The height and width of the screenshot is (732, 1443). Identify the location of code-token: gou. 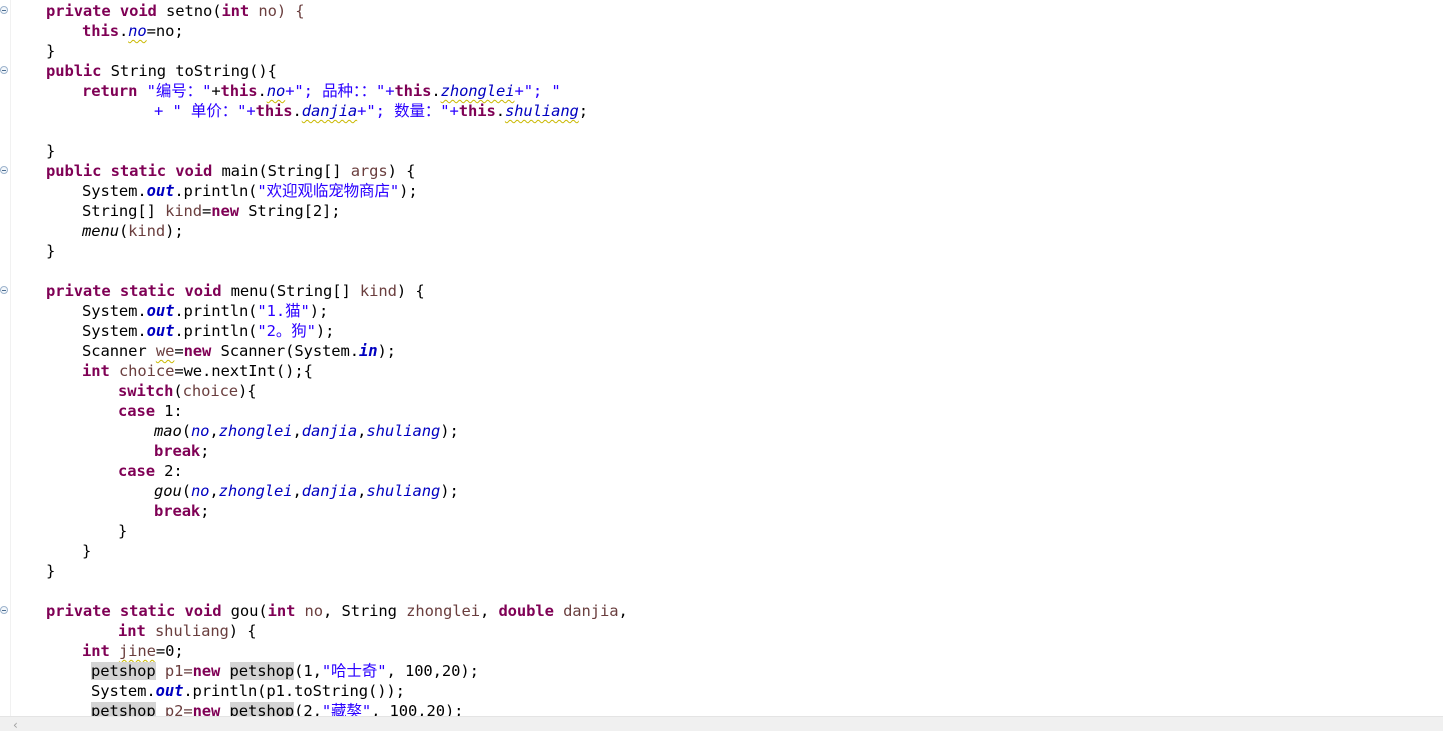
(168, 491).